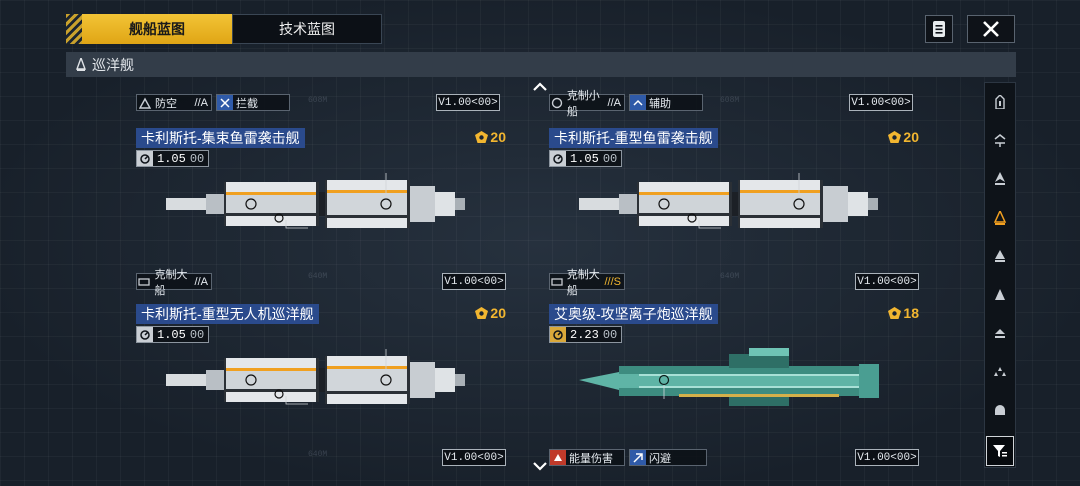 The height and width of the screenshot is (486, 1080). I want to click on sidebar-item-station, so click(1000, 410).